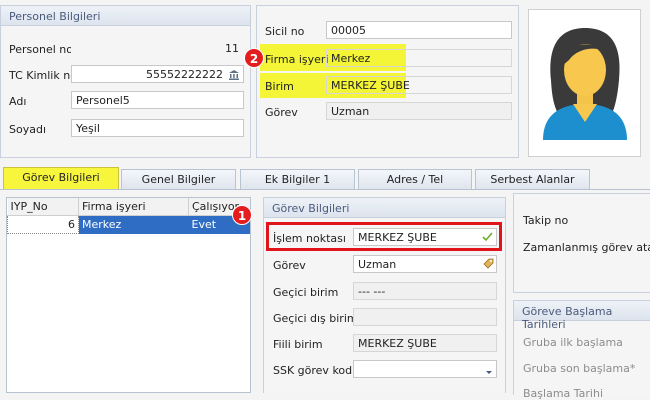 The width and height of the screenshot is (650, 400). What do you see at coordinates (488, 263) in the screenshot?
I see `tag-icon` at bounding box center [488, 263].